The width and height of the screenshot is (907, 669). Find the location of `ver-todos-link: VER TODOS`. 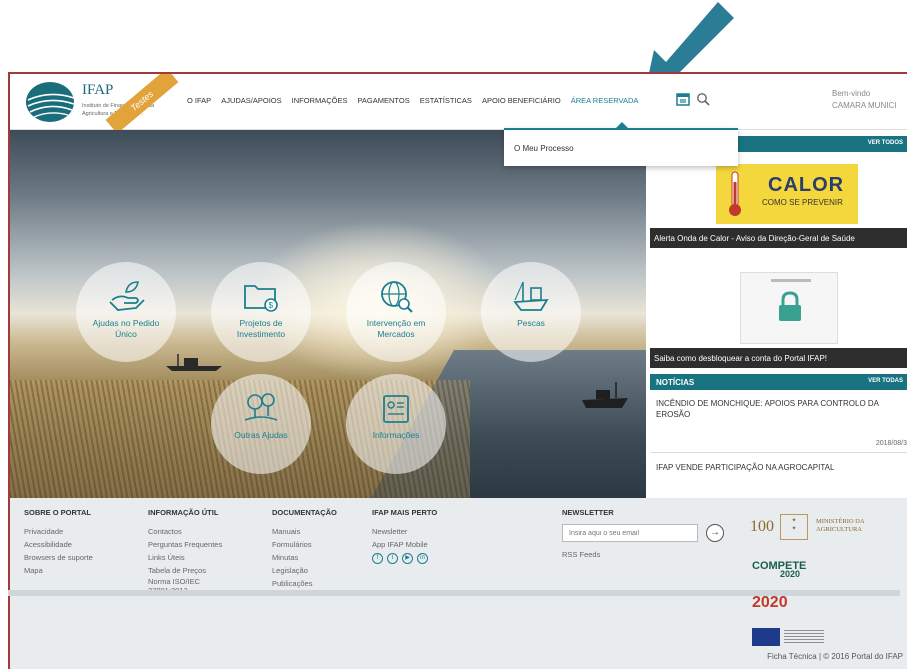

ver-todos-link: VER TODOS is located at coordinates (885, 143).